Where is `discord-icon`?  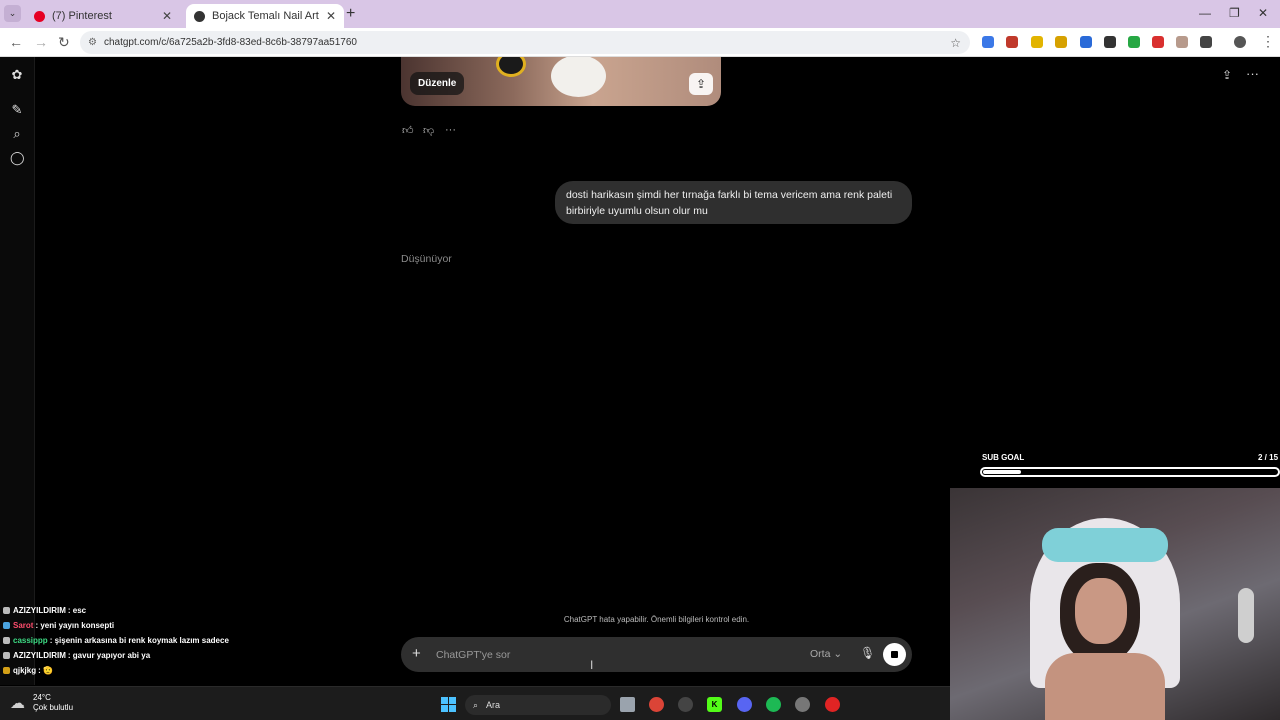 discord-icon is located at coordinates (744, 704).